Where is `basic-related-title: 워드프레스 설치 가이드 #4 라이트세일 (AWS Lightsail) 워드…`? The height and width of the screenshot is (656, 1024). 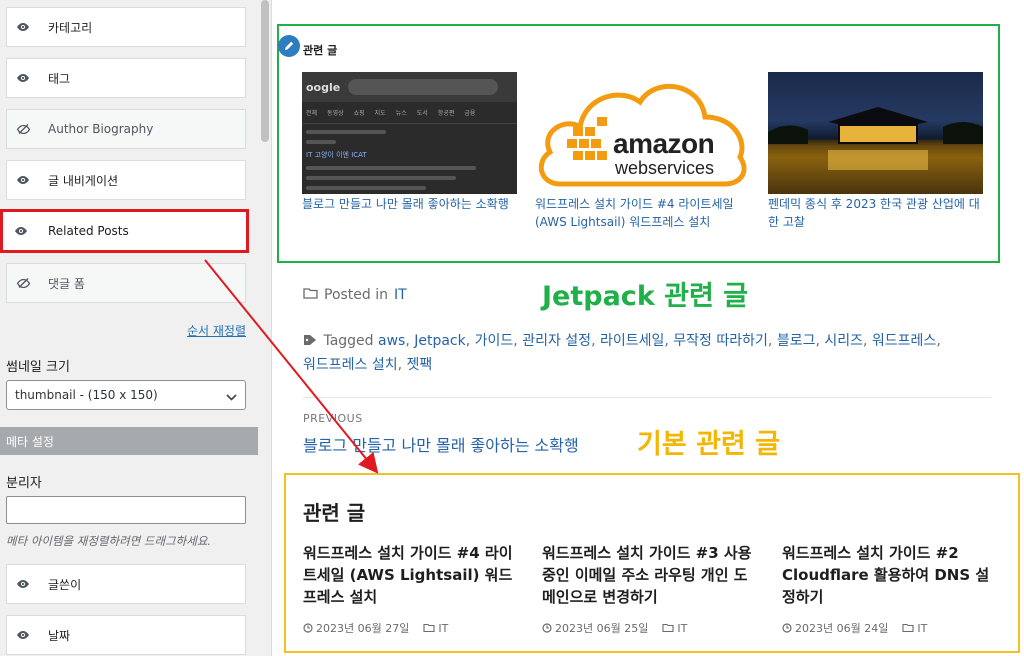
basic-related-title: 워드프레스 설치 가이드 #4 라이트세일 (AWS Lightsail) 워드… is located at coordinates (411, 575).